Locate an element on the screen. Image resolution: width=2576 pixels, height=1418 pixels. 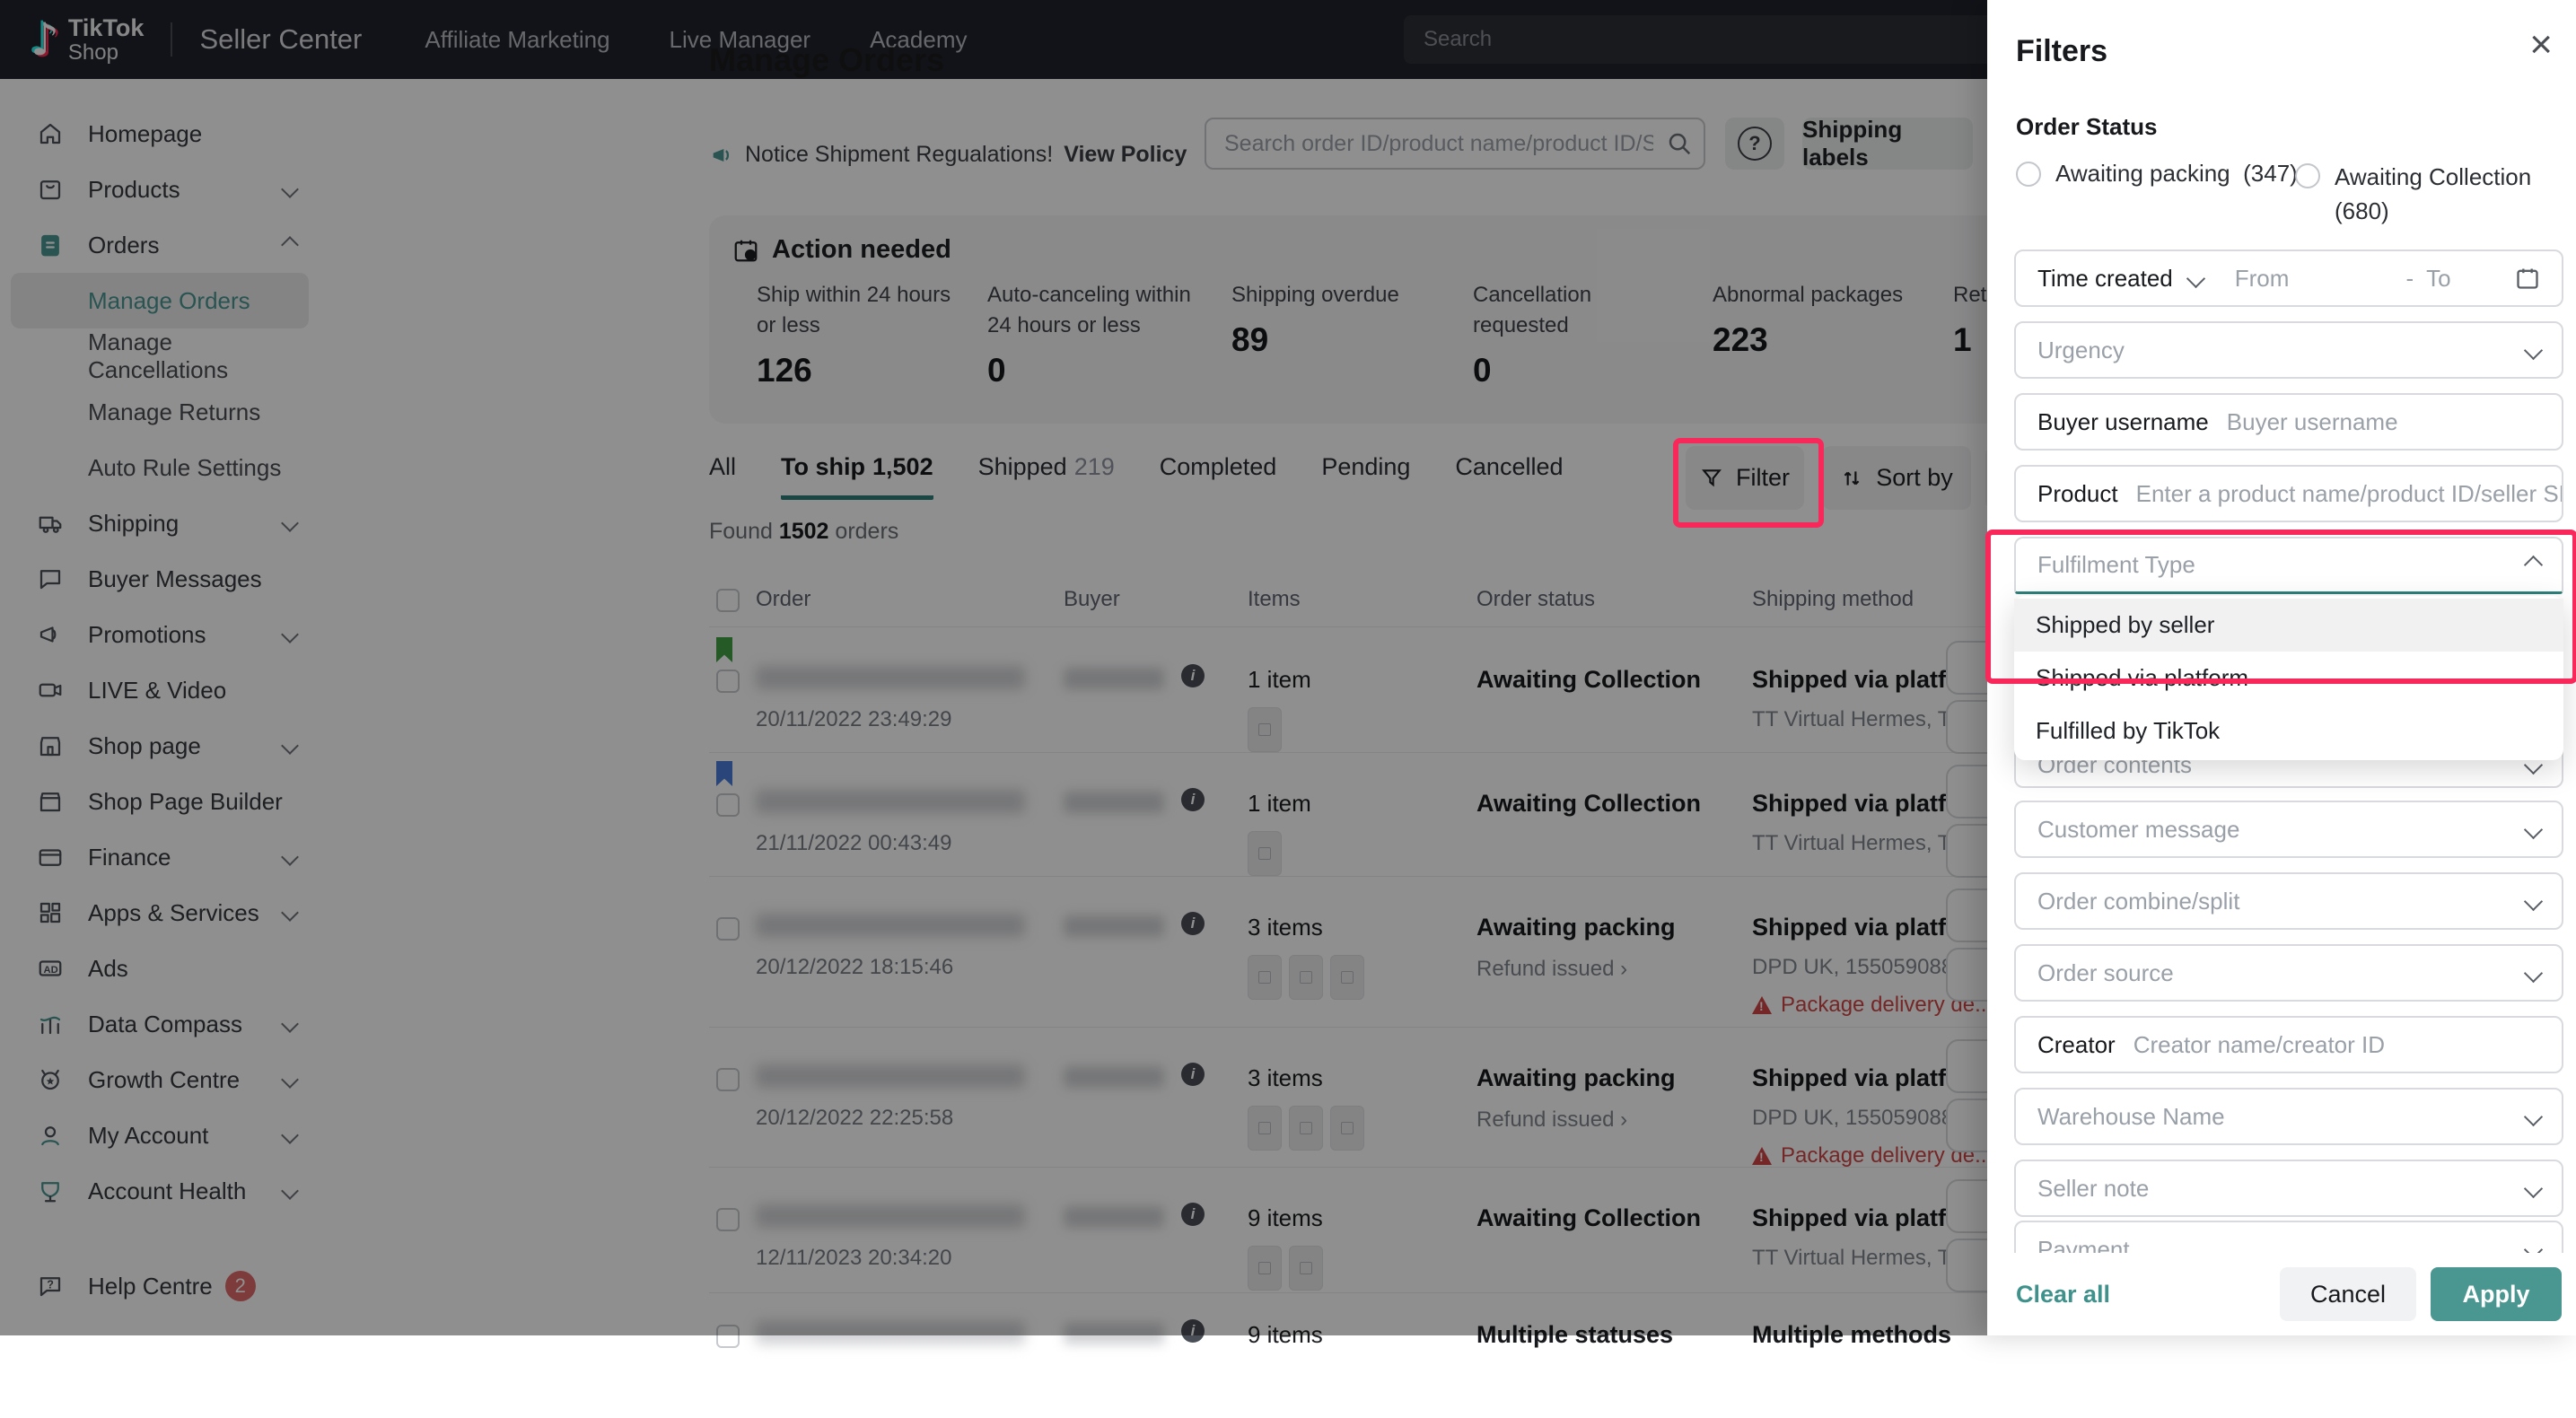
annotation-fulfilment-dropdown is located at coordinates (2280, 607).